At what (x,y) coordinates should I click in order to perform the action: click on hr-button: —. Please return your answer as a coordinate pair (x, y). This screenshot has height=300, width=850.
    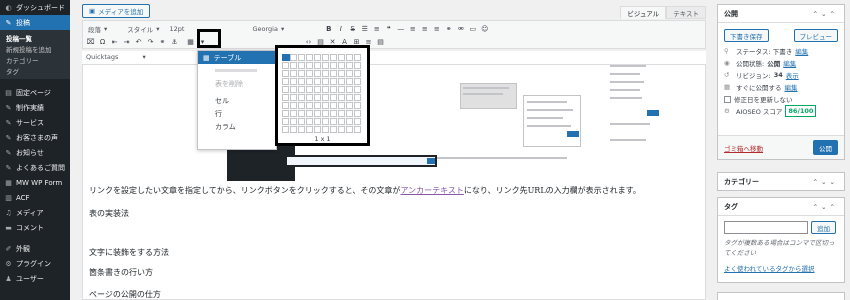
    Looking at the image, I should click on (400, 29).